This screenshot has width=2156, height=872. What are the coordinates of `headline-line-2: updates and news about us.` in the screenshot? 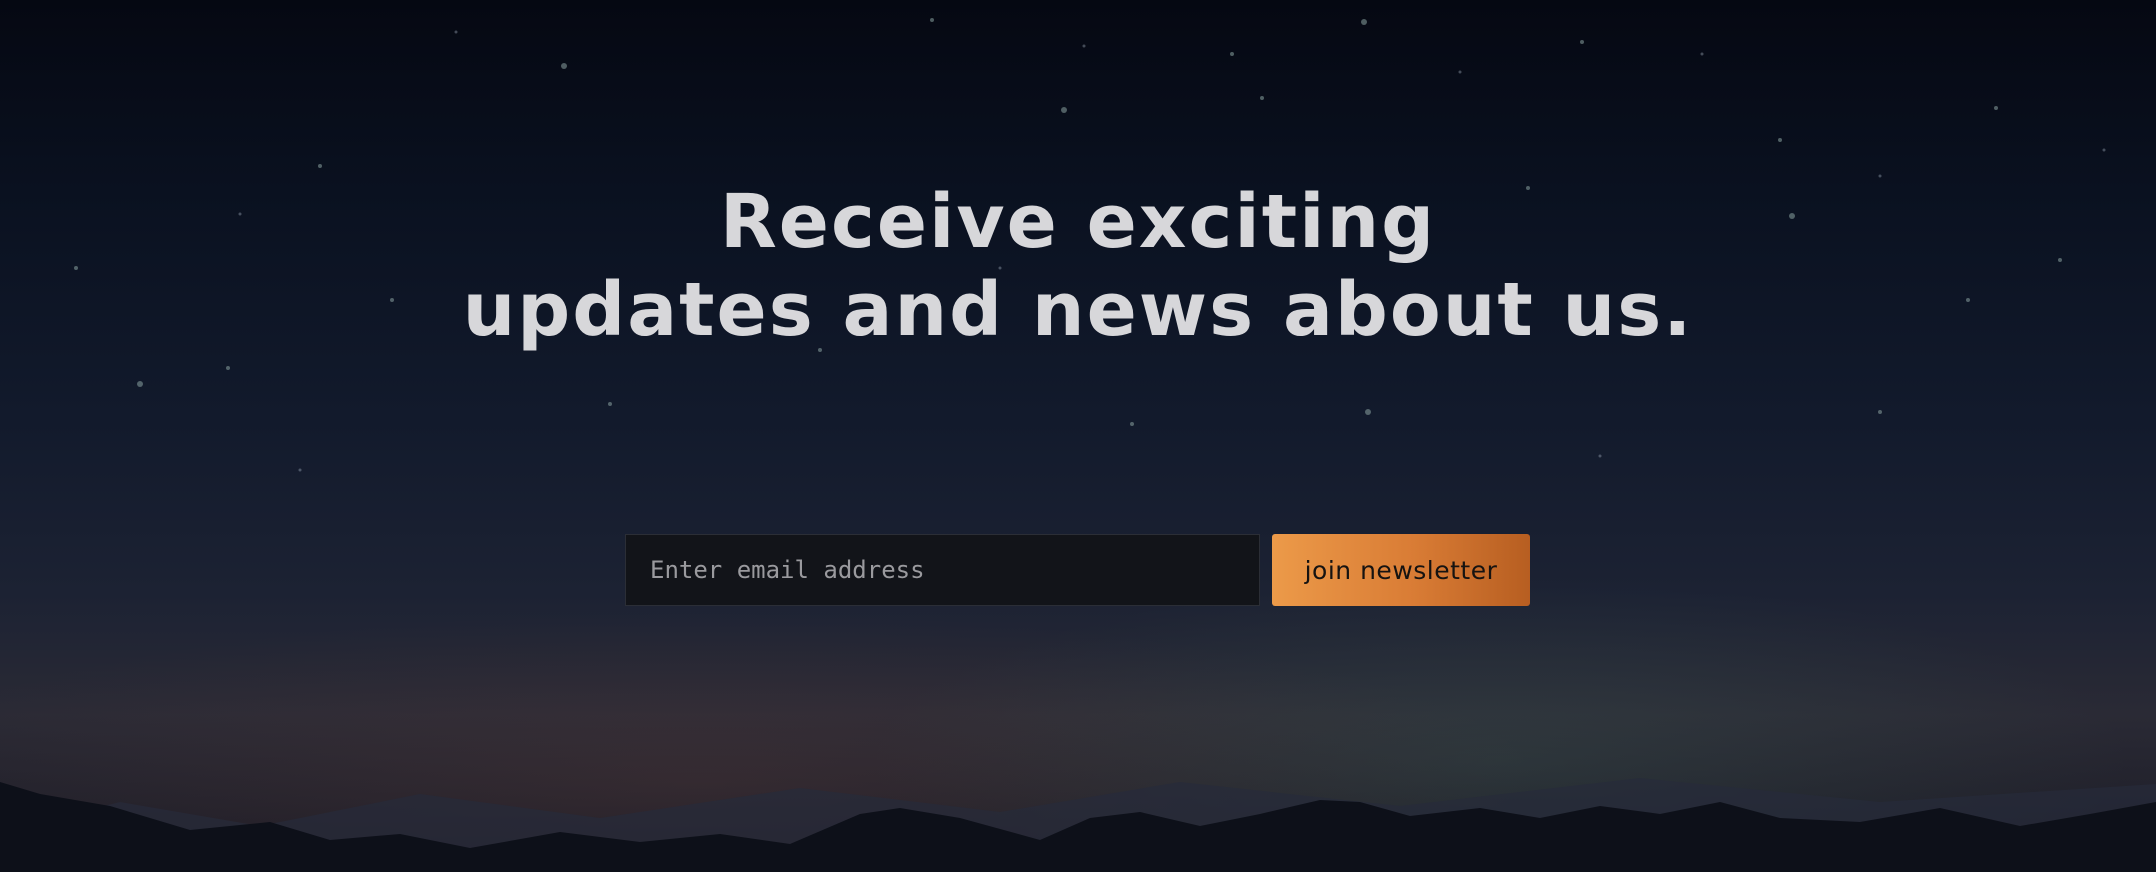 It's located at (1078, 310).